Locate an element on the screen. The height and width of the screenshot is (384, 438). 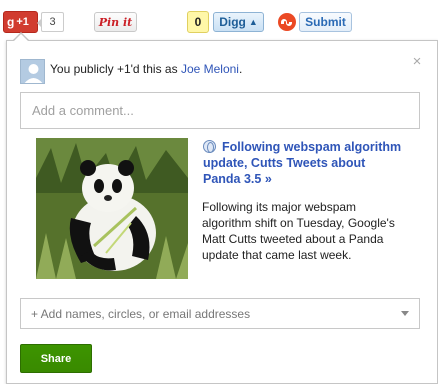
avatar-icon is located at coordinates (32, 71).